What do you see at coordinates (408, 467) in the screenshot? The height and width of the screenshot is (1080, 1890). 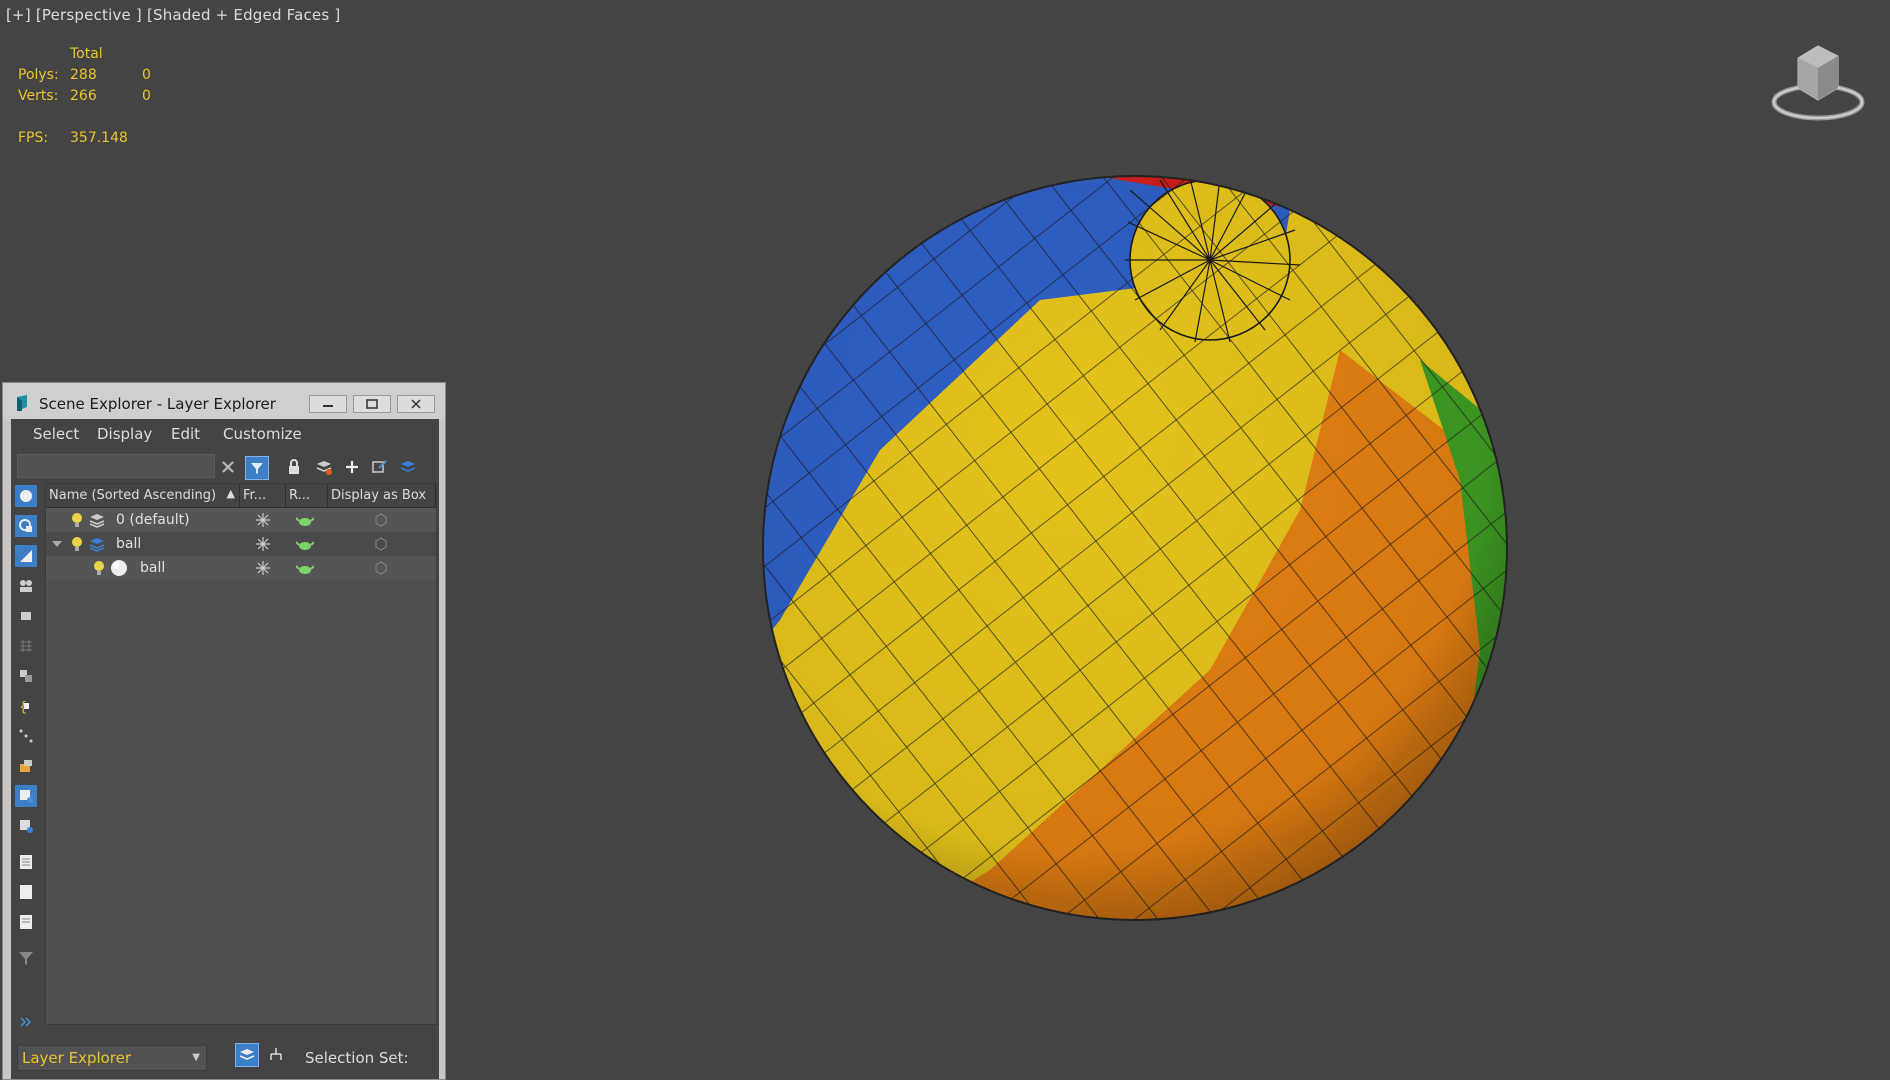 I see `select-in-layer-icon` at bounding box center [408, 467].